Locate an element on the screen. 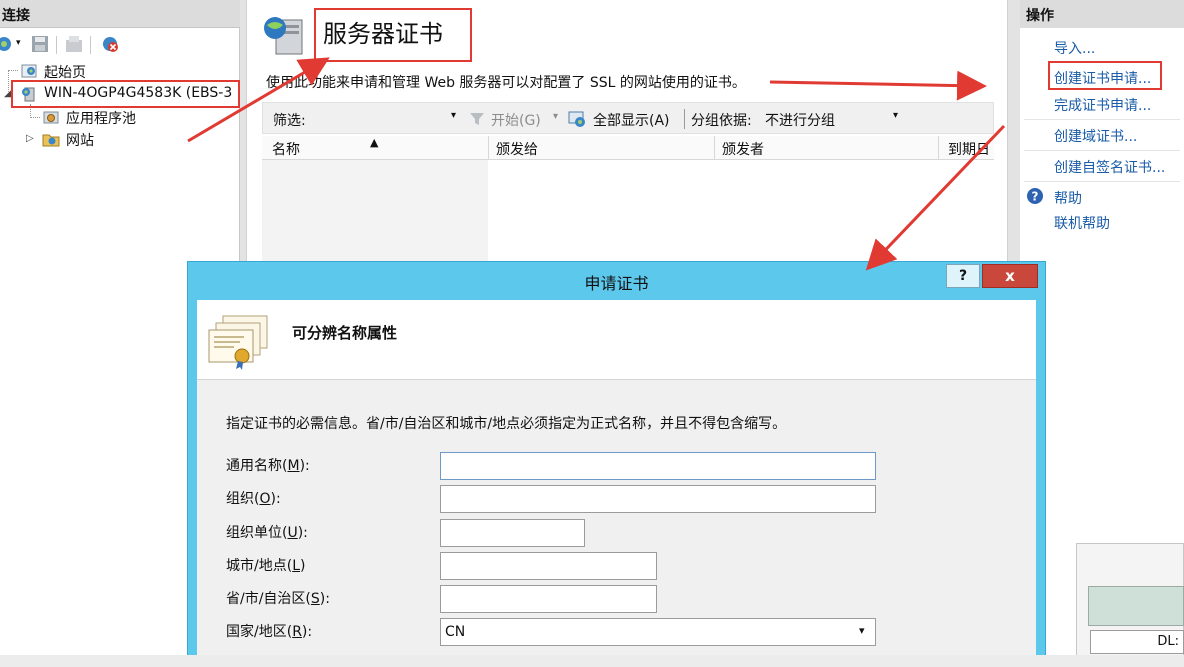  annotation-box-server is located at coordinates (125, 94).